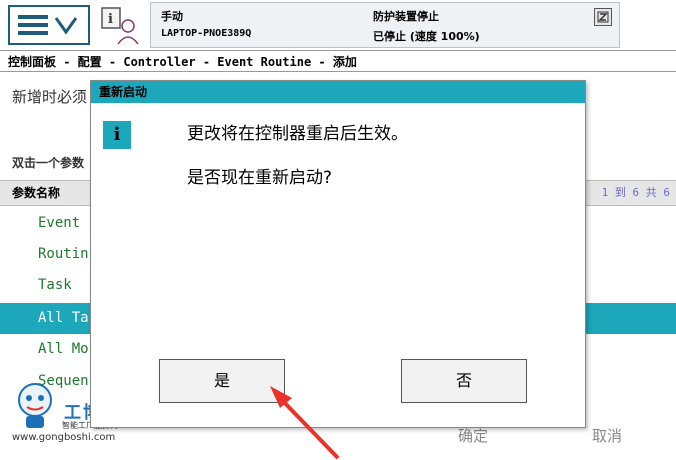  What do you see at coordinates (48, 163) in the screenshot?
I see `page-hint: 双击一个参数` at bounding box center [48, 163].